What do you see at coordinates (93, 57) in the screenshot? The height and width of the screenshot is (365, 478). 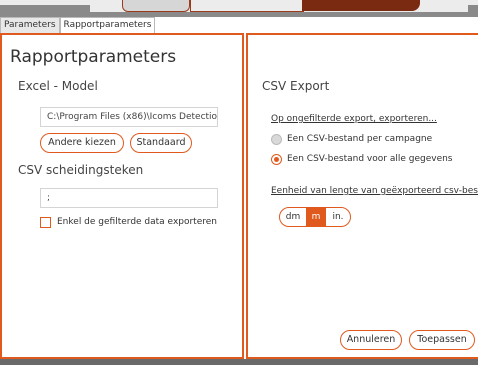 I see `page-title: Rapportparameters` at bounding box center [93, 57].